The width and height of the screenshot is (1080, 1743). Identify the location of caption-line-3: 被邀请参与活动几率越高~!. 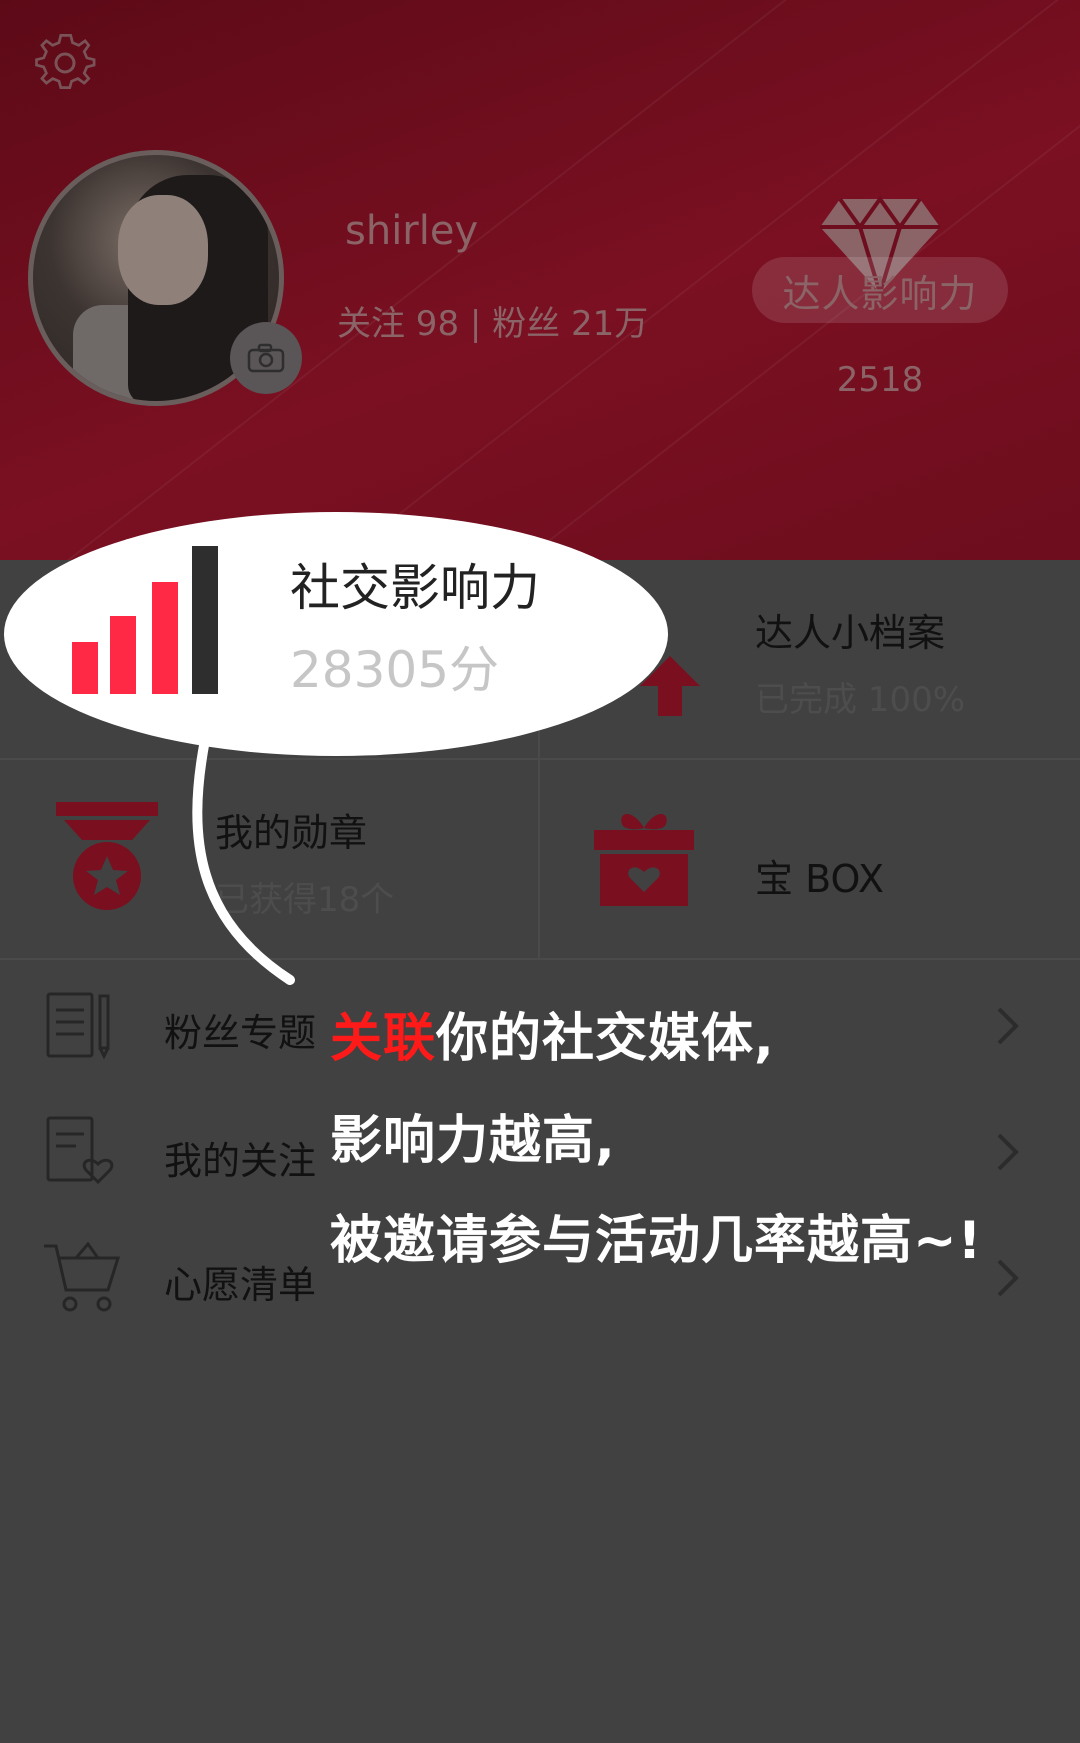
(656, 1241).